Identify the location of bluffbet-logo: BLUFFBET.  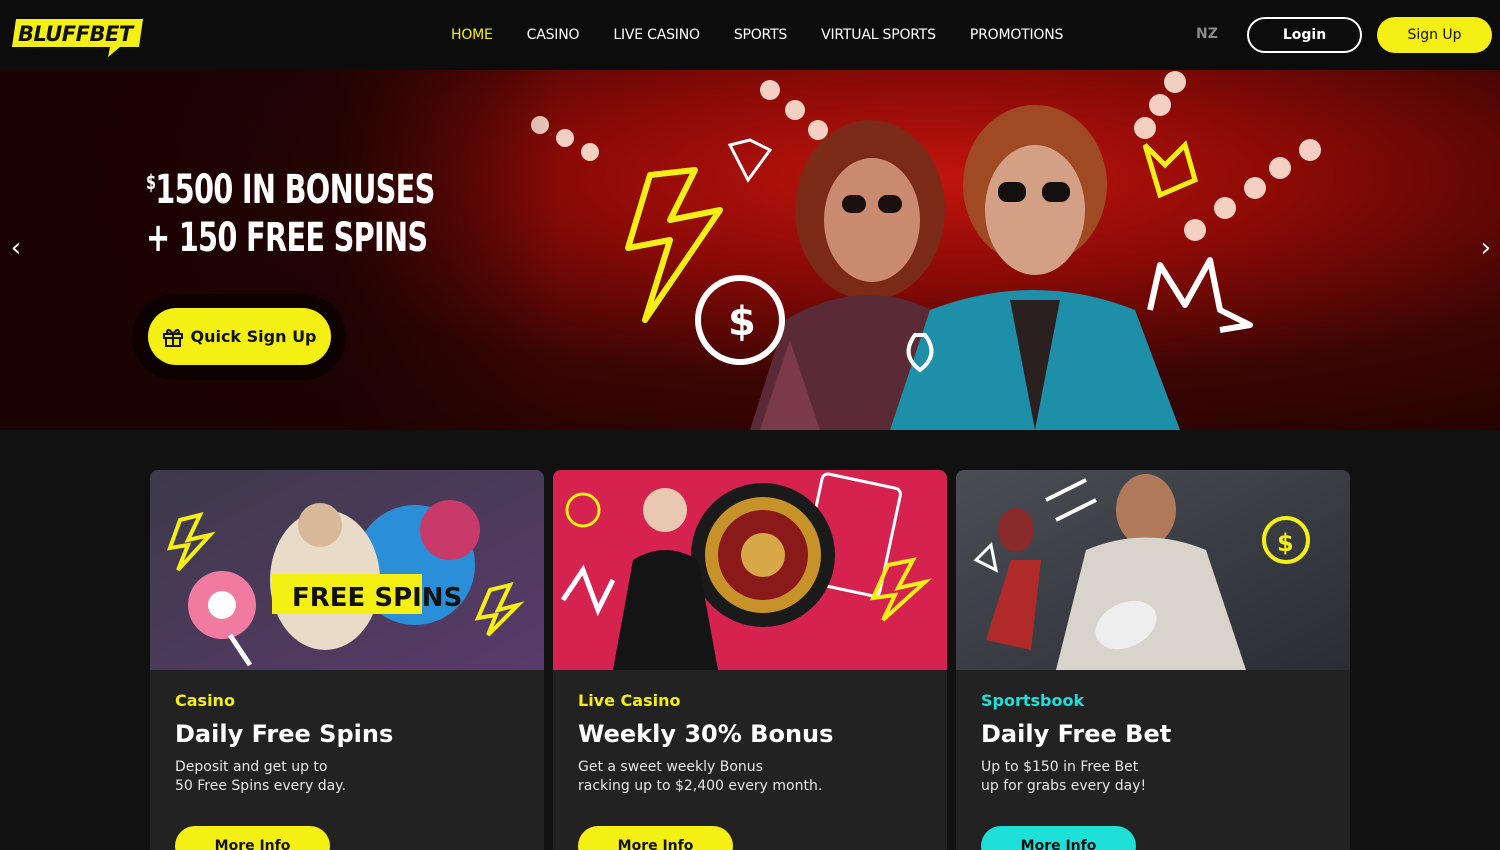
(78, 37).